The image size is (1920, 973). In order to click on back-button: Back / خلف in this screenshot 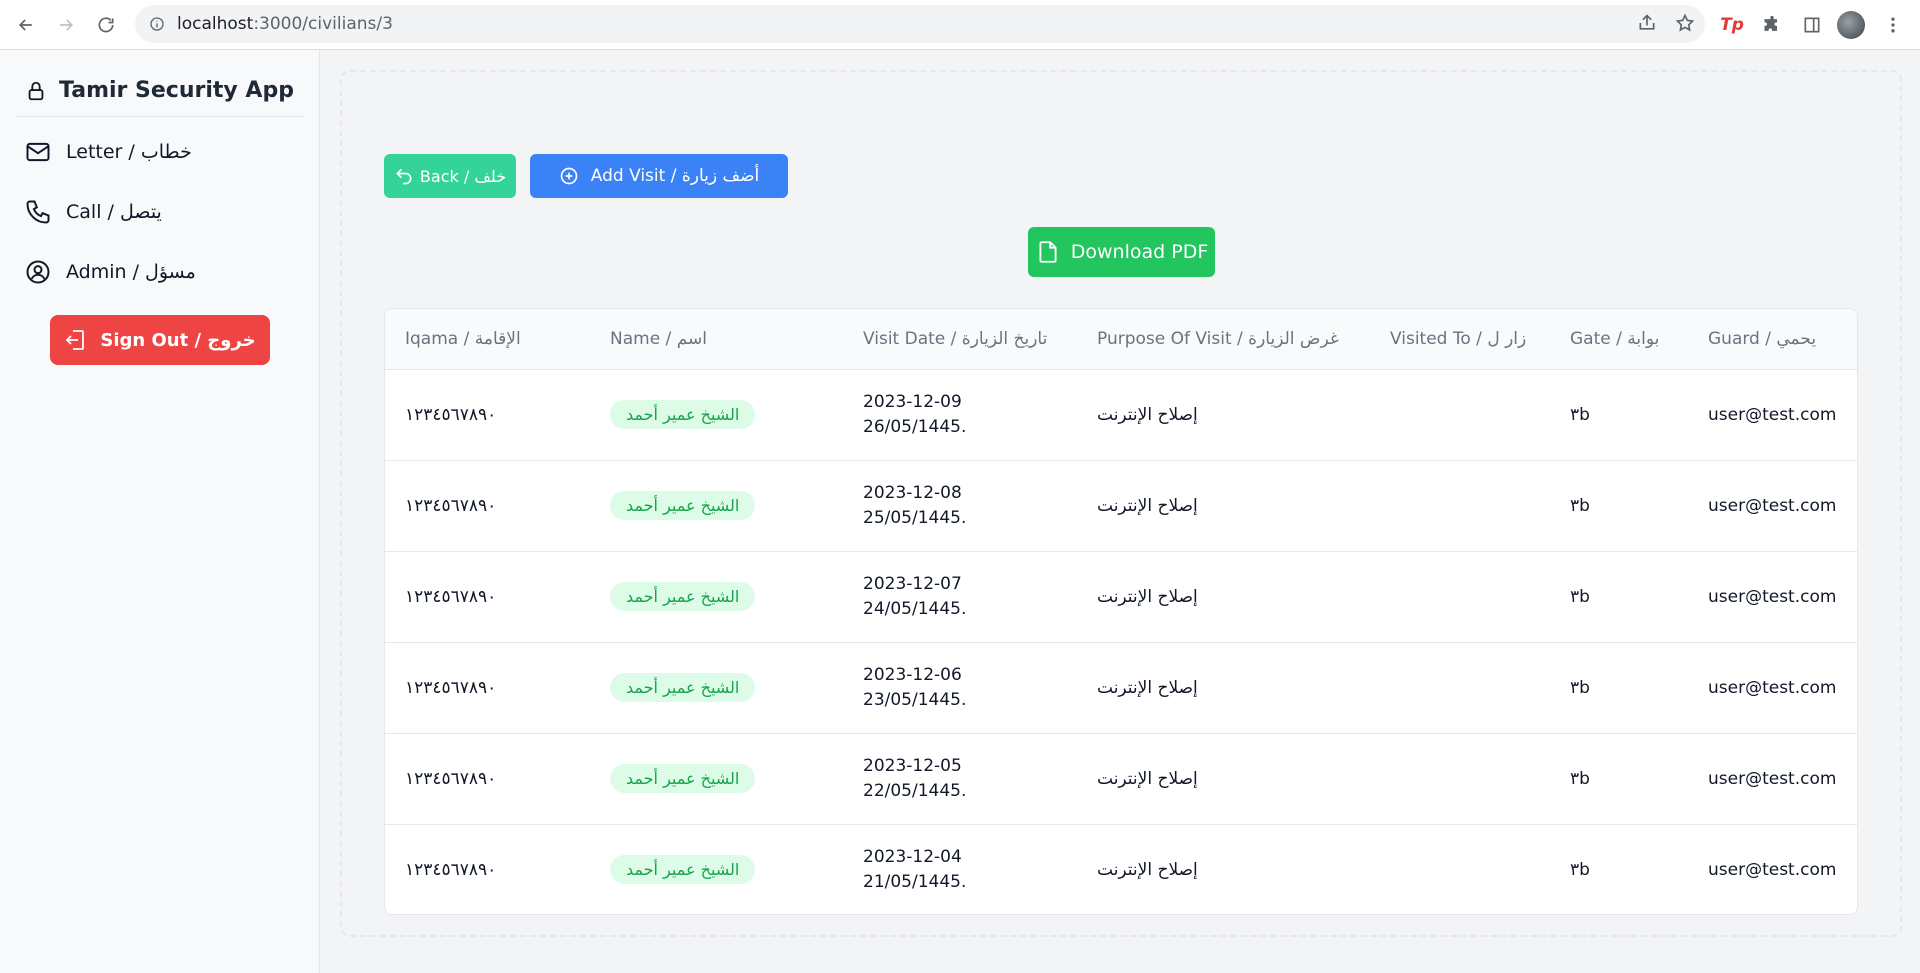, I will do `click(450, 176)`.